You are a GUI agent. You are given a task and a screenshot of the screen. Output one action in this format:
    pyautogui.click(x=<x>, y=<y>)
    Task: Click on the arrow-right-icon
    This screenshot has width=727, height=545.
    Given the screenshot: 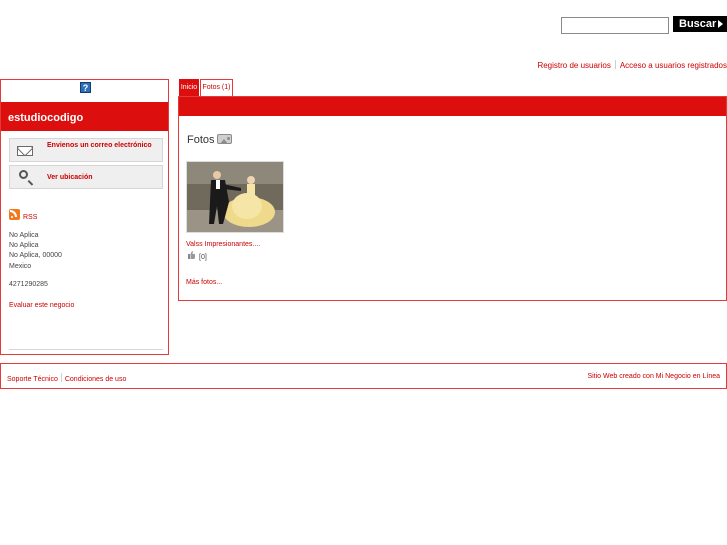 What is the action you would take?
    pyautogui.click(x=720, y=24)
    